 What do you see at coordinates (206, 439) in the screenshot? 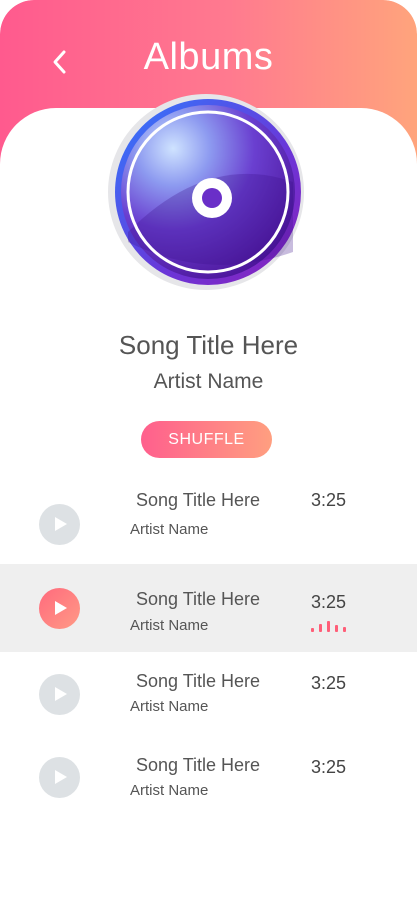
I see `shuffle-button: SHUFFLE` at bounding box center [206, 439].